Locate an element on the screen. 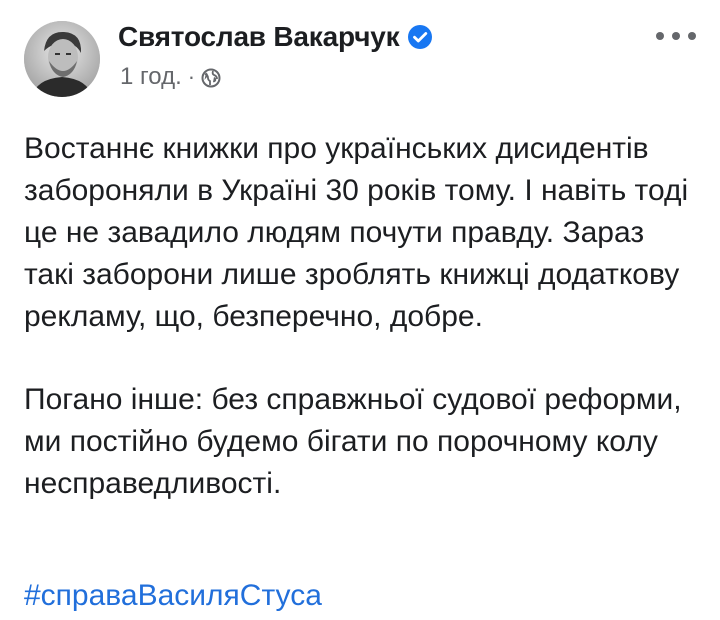  author-row: Святослав Вакарчук is located at coordinates (275, 37).